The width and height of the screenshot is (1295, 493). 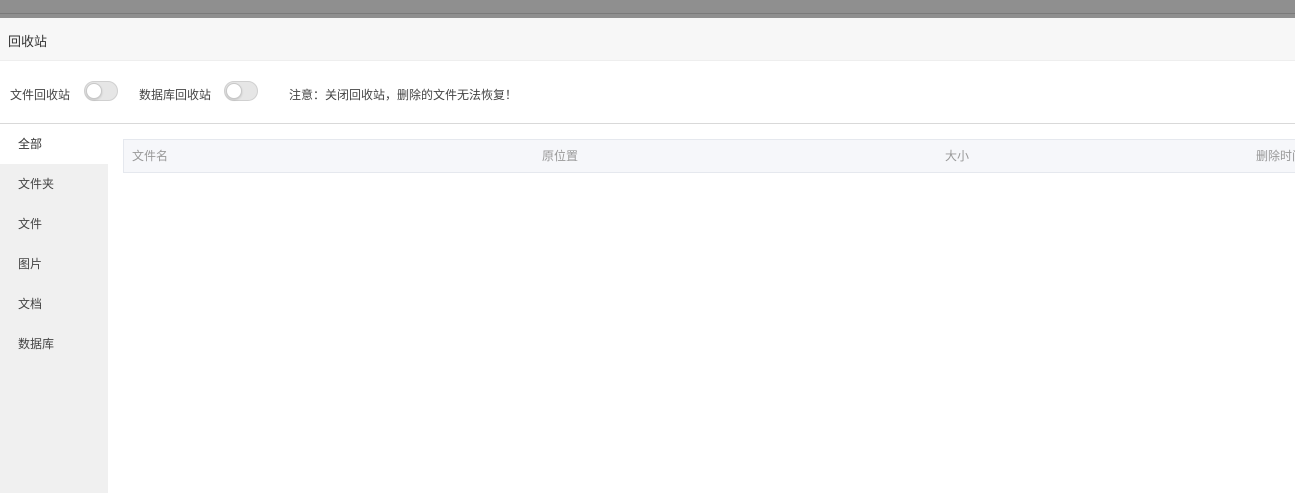 I want to click on category-sidebar: 全部 文件夹 文件 图片 文档 数据库, so click(x=54, y=308).